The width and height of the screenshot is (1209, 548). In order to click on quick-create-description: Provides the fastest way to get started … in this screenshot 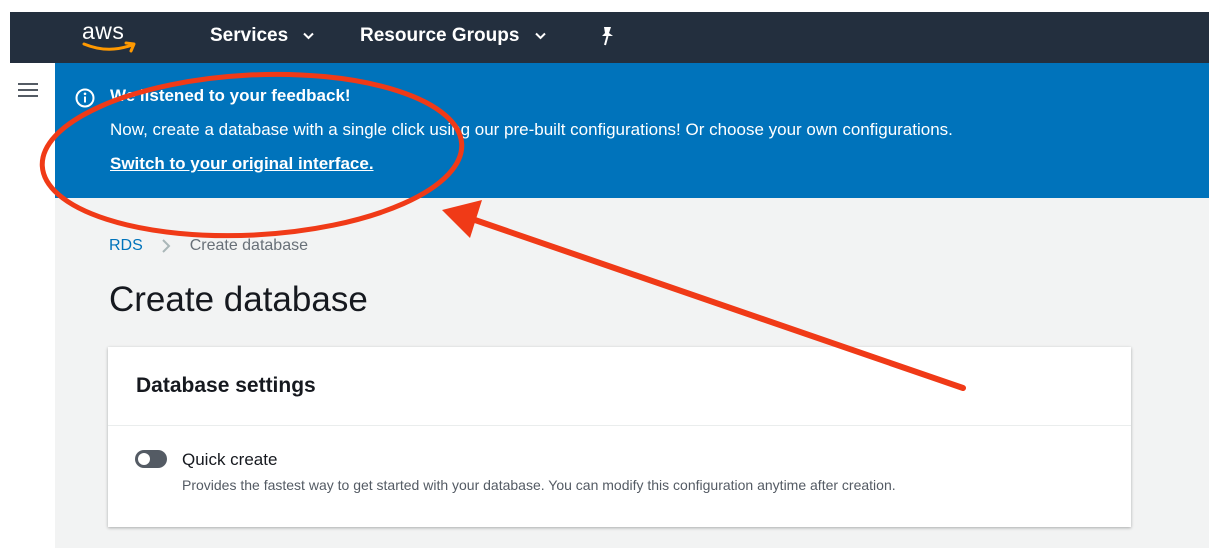, I will do `click(539, 485)`.